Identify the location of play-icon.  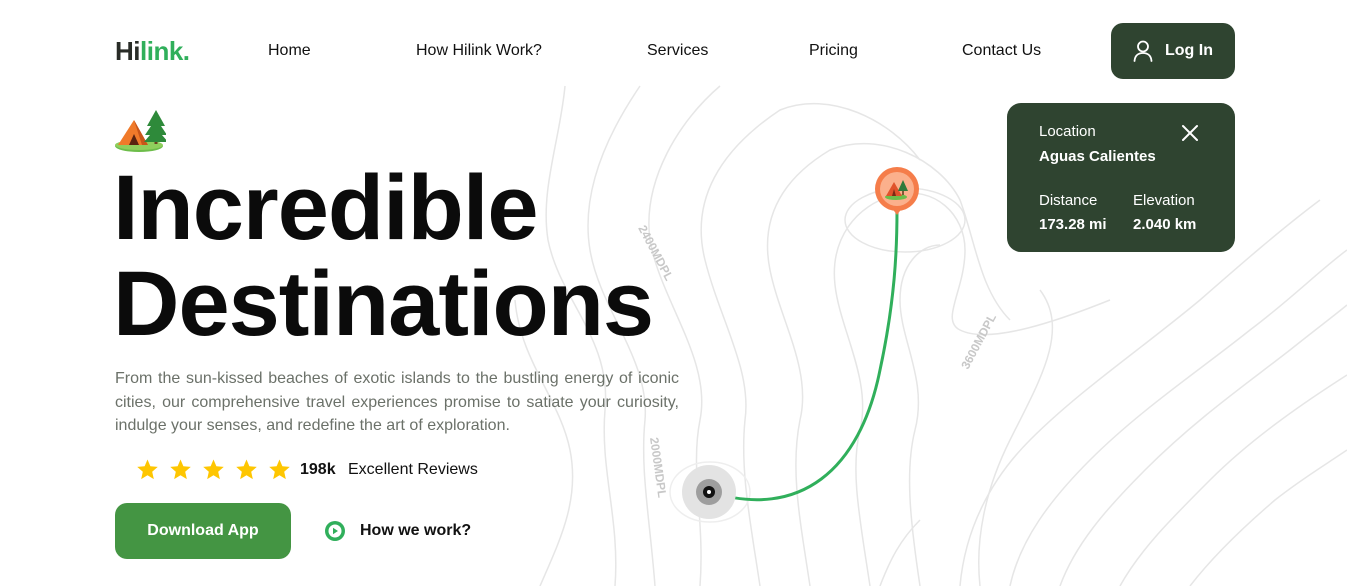
(335, 531).